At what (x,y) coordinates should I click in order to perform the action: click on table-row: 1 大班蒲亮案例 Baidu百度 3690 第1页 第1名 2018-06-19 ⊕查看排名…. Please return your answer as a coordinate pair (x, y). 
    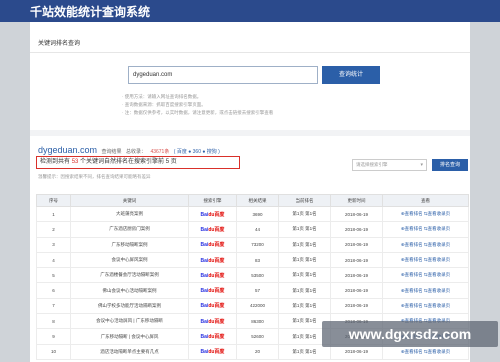
    Looking at the image, I should click on (252, 214).